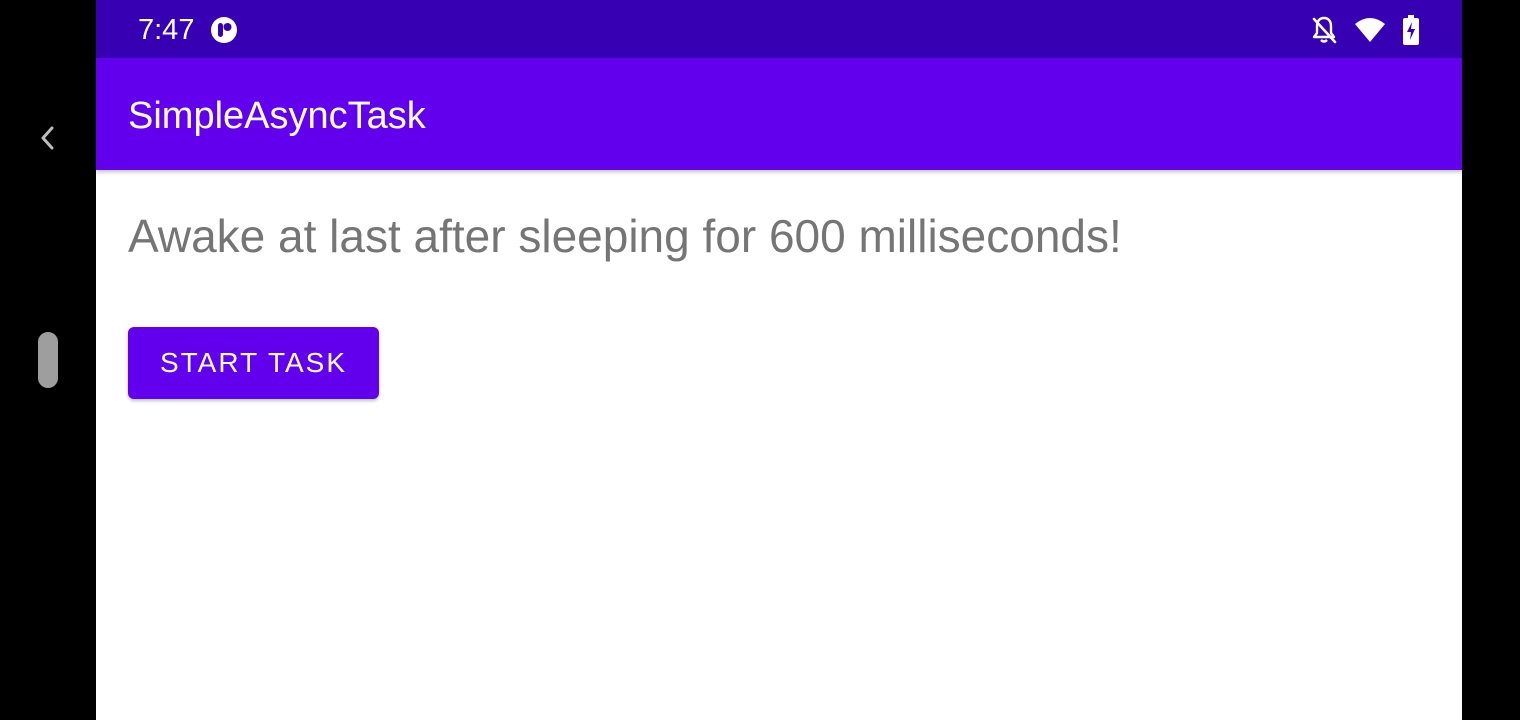 This screenshot has width=1520, height=720. I want to click on status-icons, so click(1365, 30).